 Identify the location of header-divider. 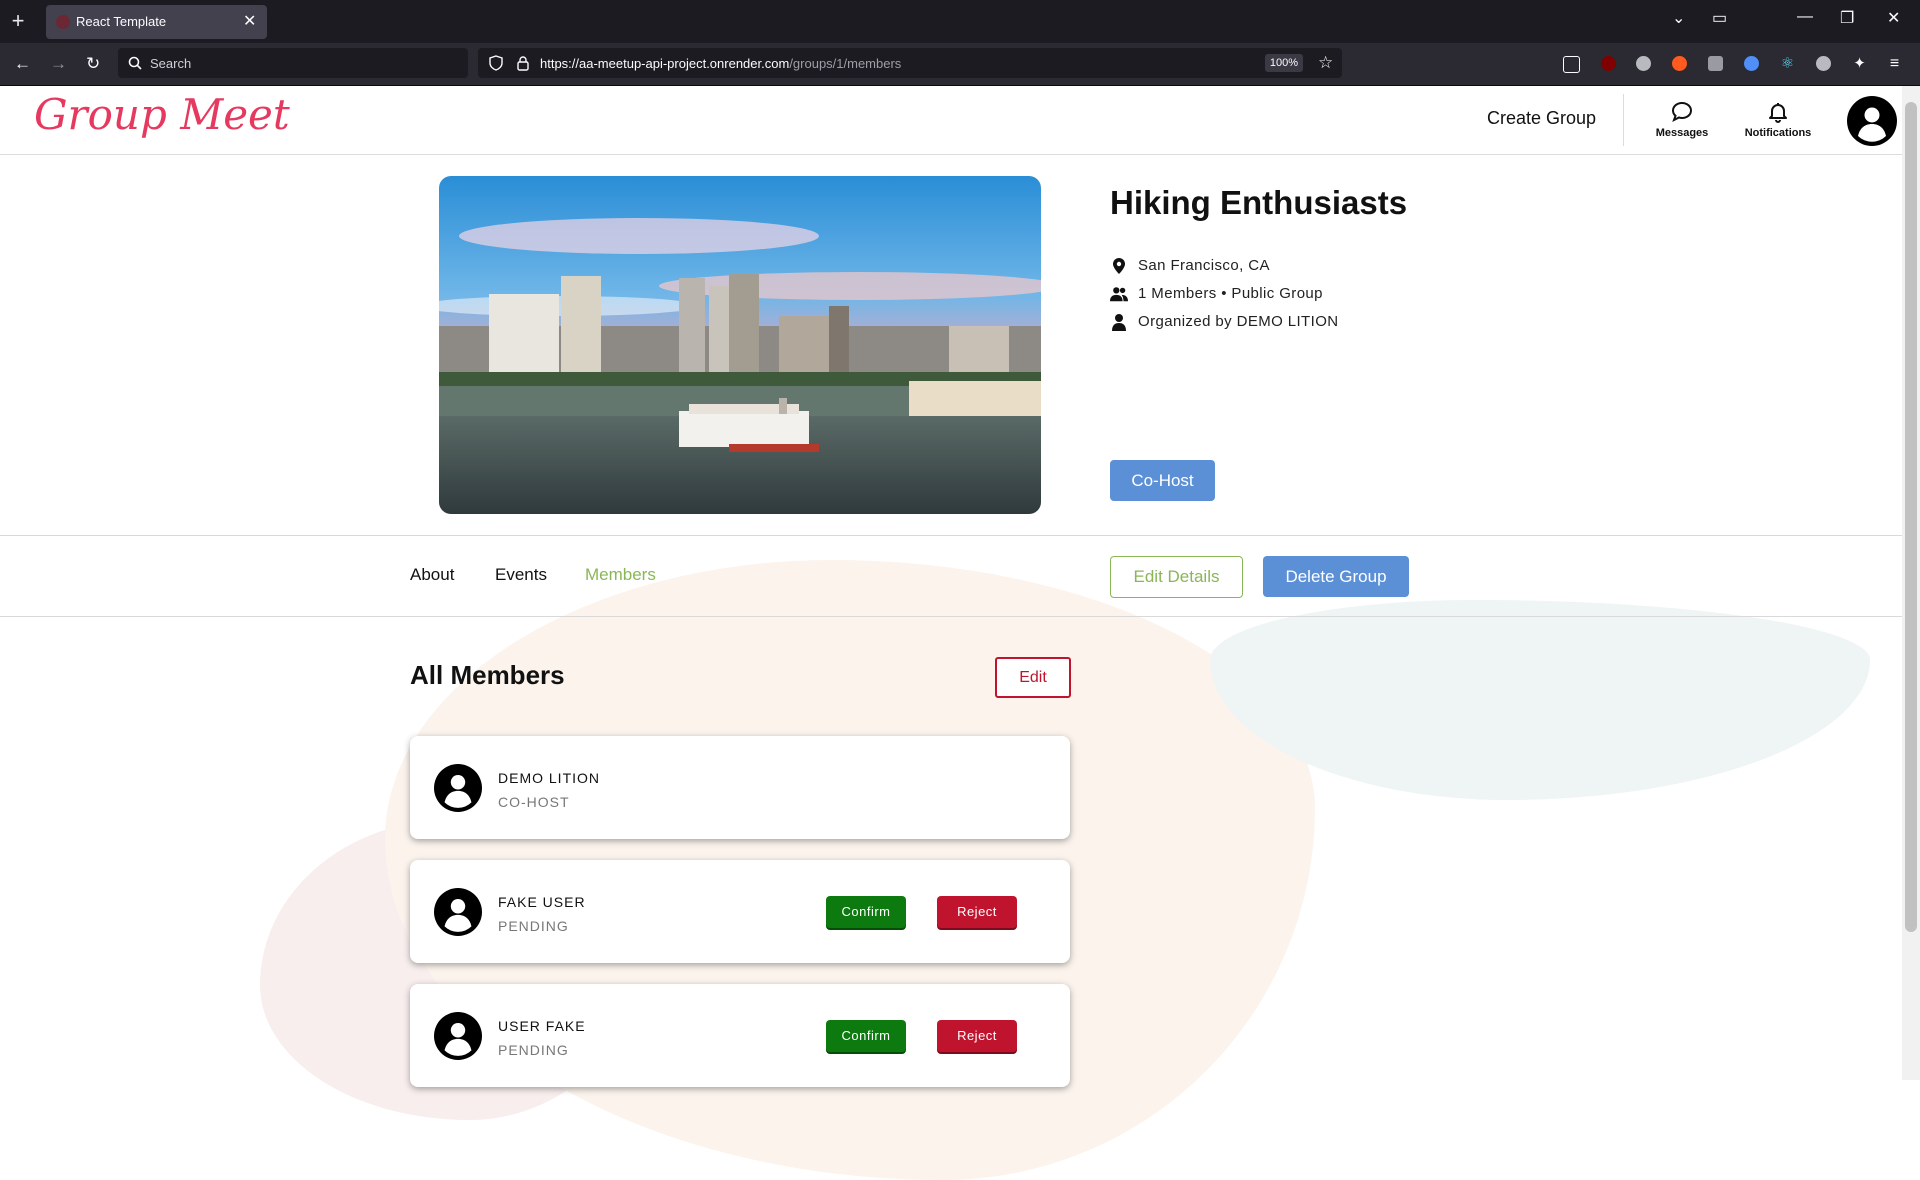
(1623, 120).